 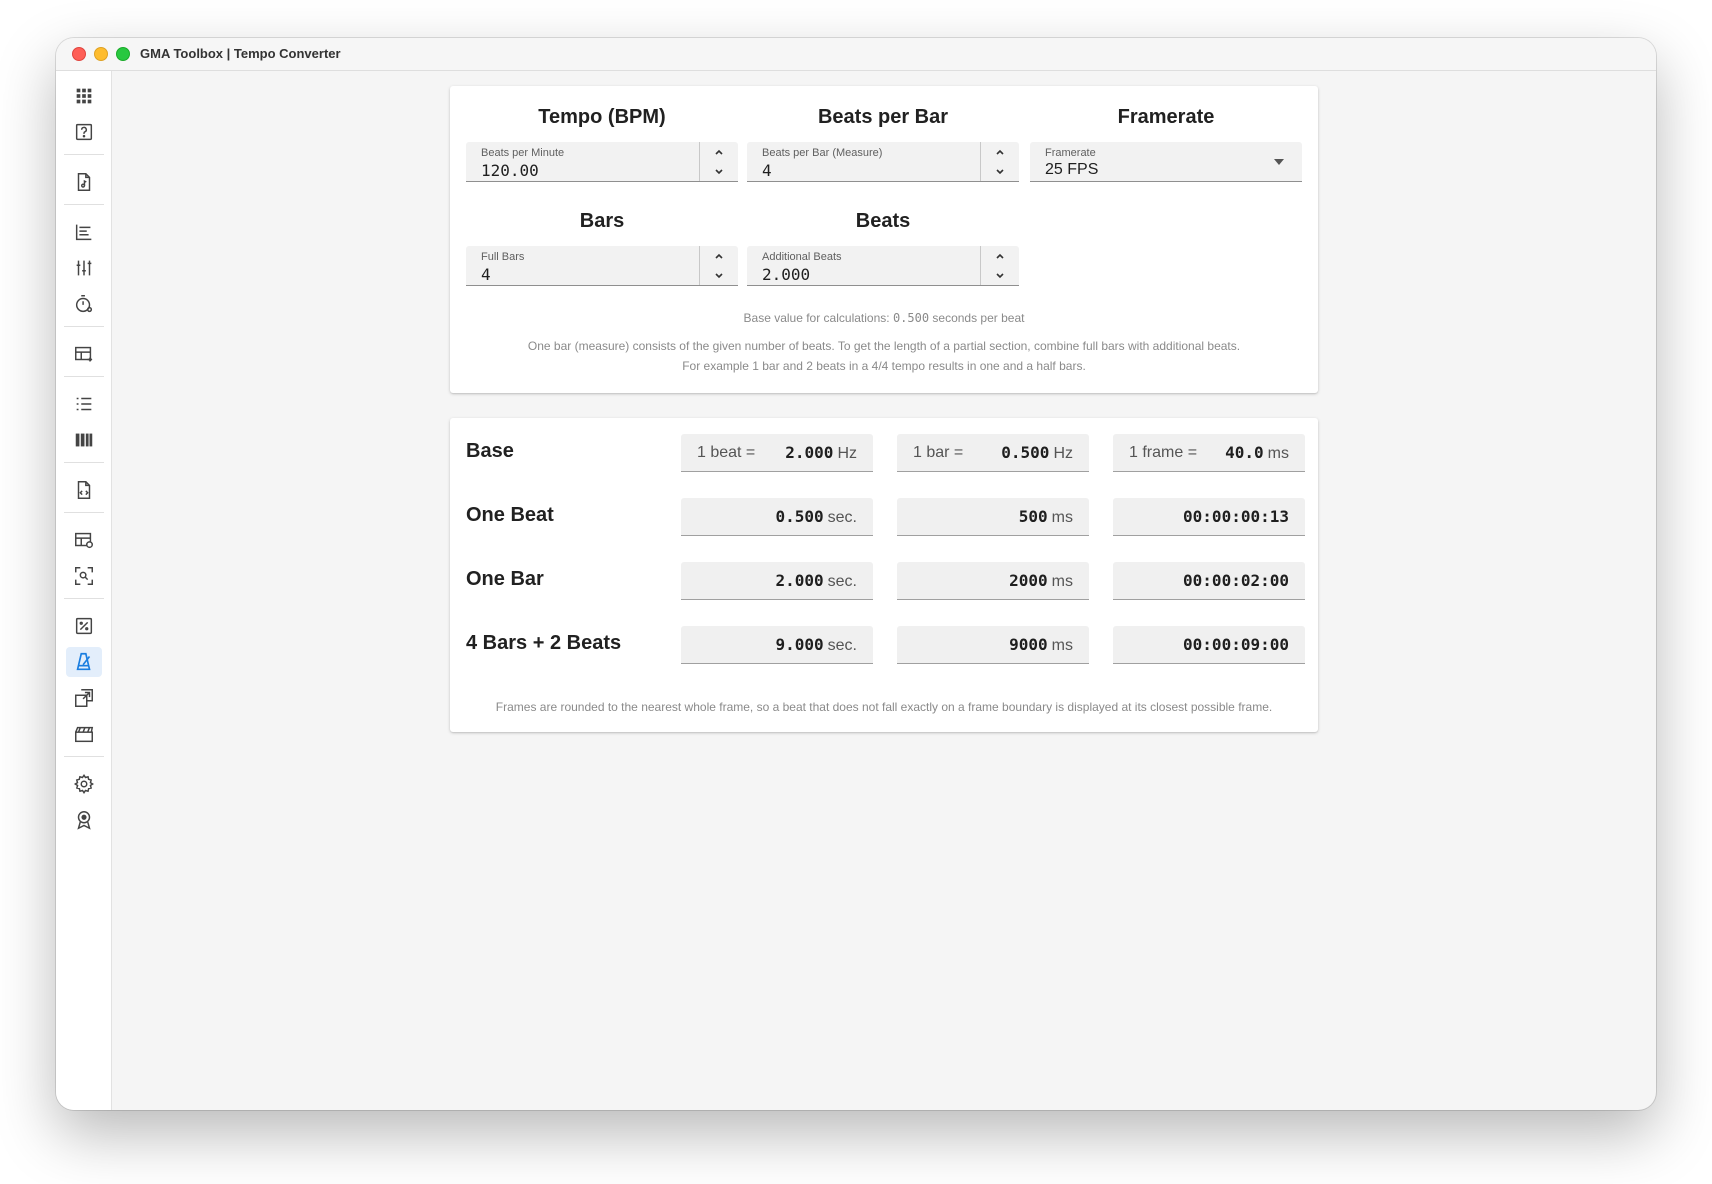 What do you see at coordinates (84, 576) in the screenshot?
I see `scan-search-icon` at bounding box center [84, 576].